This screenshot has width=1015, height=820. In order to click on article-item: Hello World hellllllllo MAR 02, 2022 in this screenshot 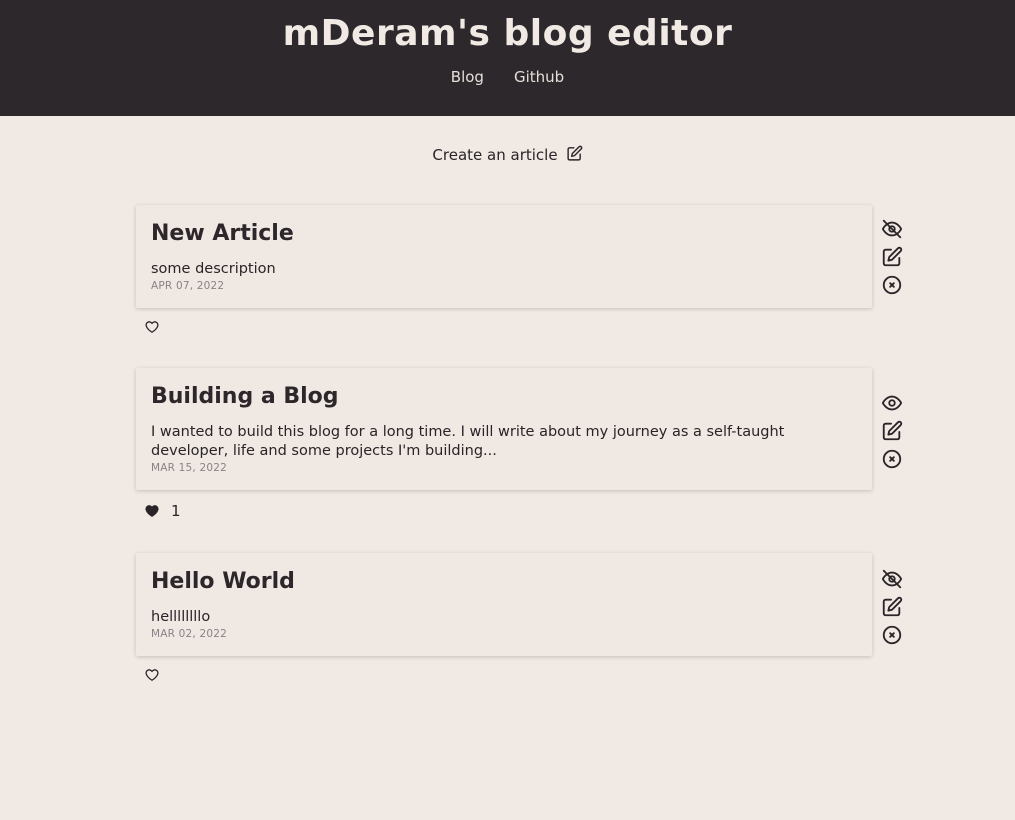, I will do `click(526, 617)`.